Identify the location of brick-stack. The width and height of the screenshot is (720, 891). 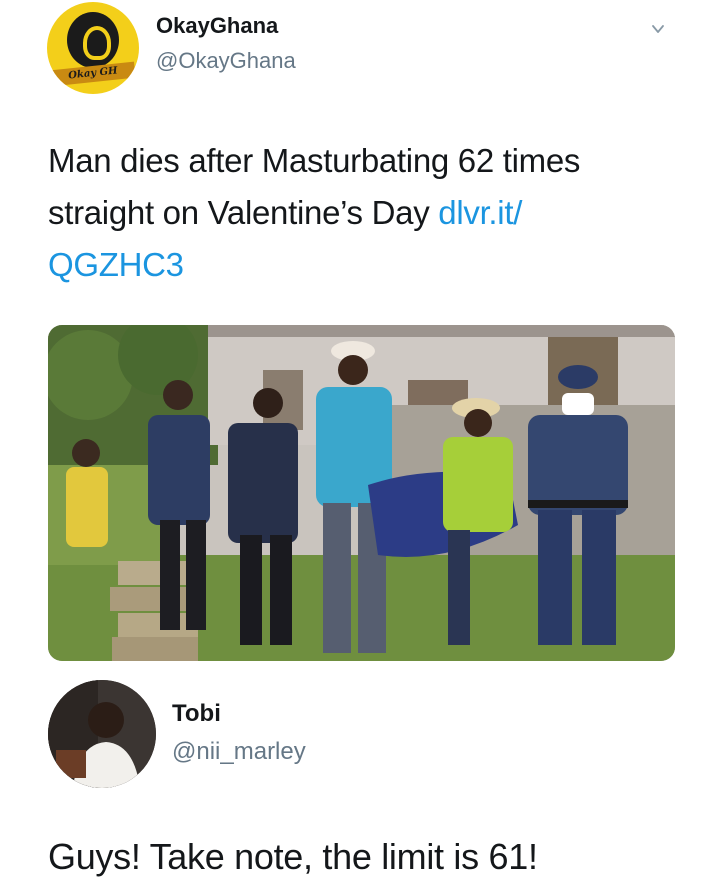
(154, 611).